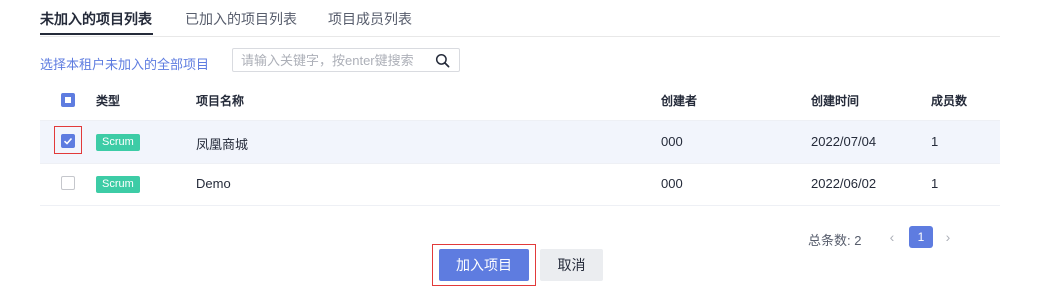 The width and height of the screenshot is (1042, 296). I want to click on page-button: 1, so click(921, 237).